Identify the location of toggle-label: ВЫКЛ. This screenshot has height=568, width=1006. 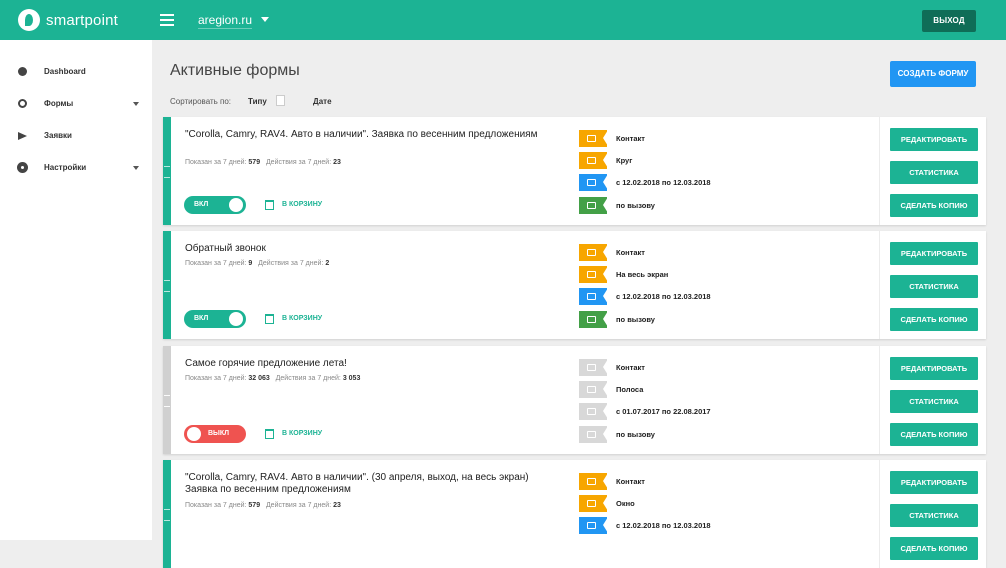
(219, 433).